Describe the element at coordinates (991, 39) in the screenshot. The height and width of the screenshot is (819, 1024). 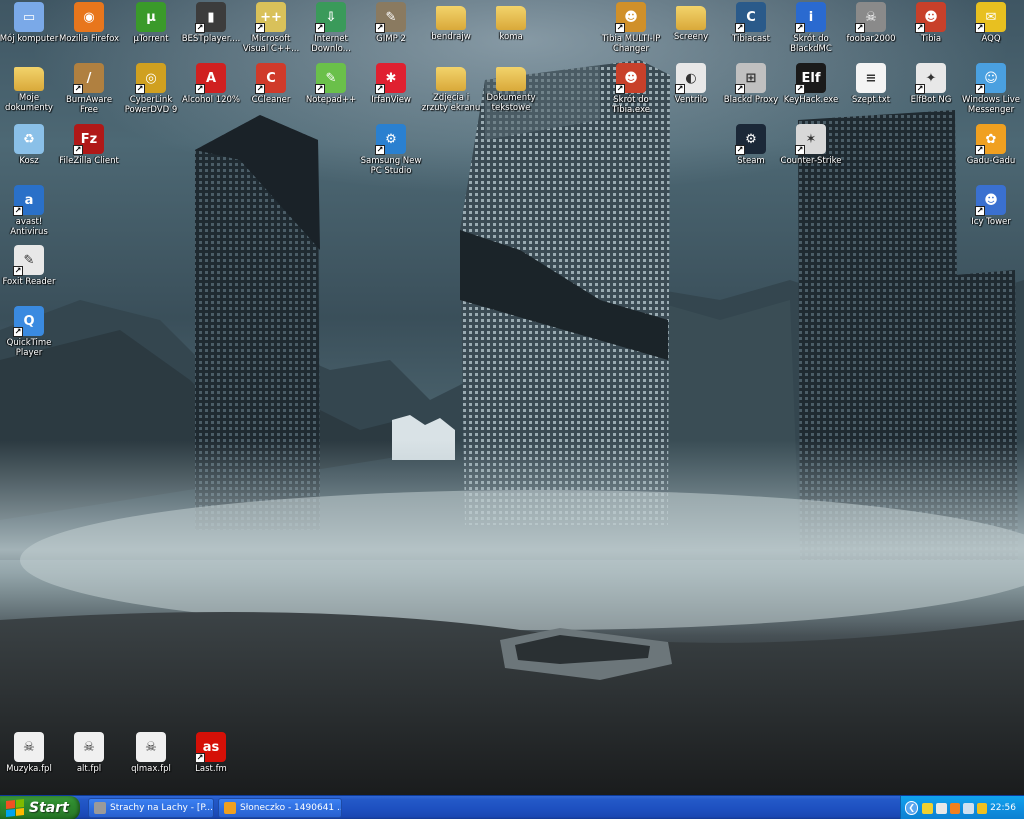
I see `desktop-icon-label: AQQ` at that location.